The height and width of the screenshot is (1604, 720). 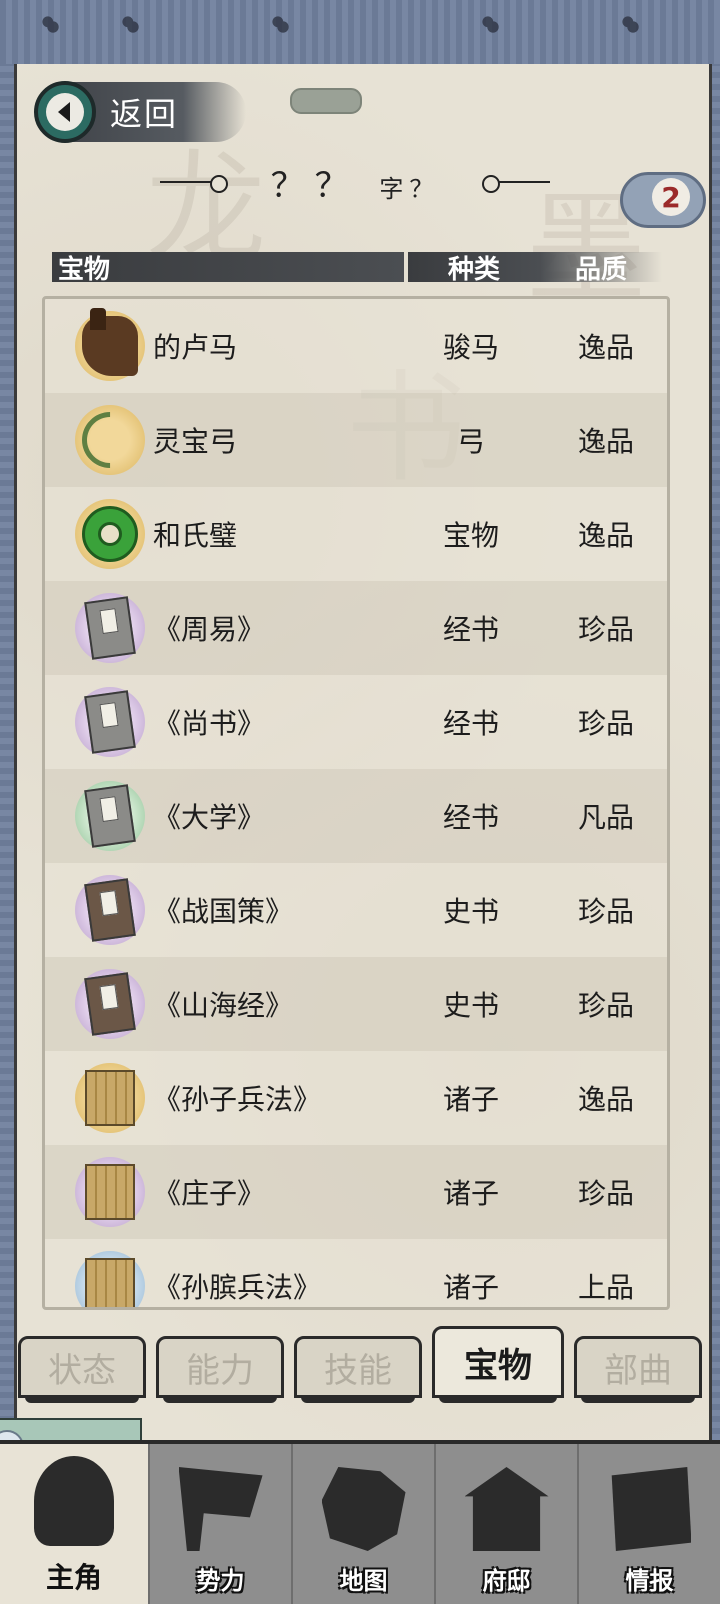 I want to click on item-type: 弓, so click(x=470, y=441).